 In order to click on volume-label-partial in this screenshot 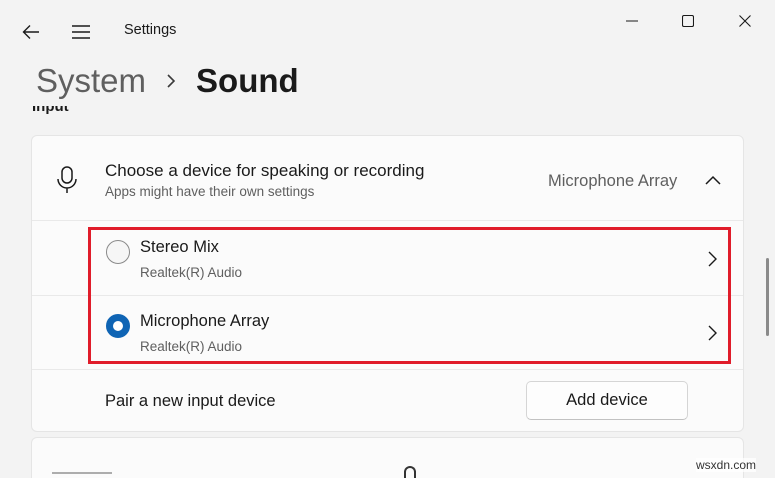, I will do `click(82, 475)`.